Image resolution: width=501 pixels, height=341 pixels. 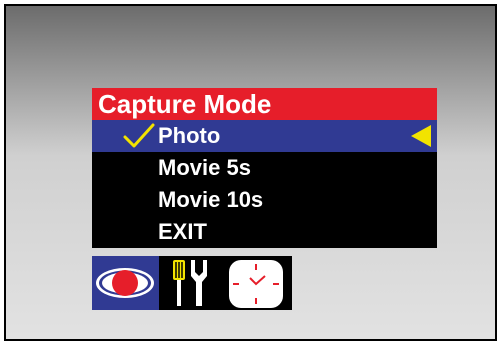 What do you see at coordinates (211, 199) in the screenshot?
I see `menu-item-label: Movie 10s` at bounding box center [211, 199].